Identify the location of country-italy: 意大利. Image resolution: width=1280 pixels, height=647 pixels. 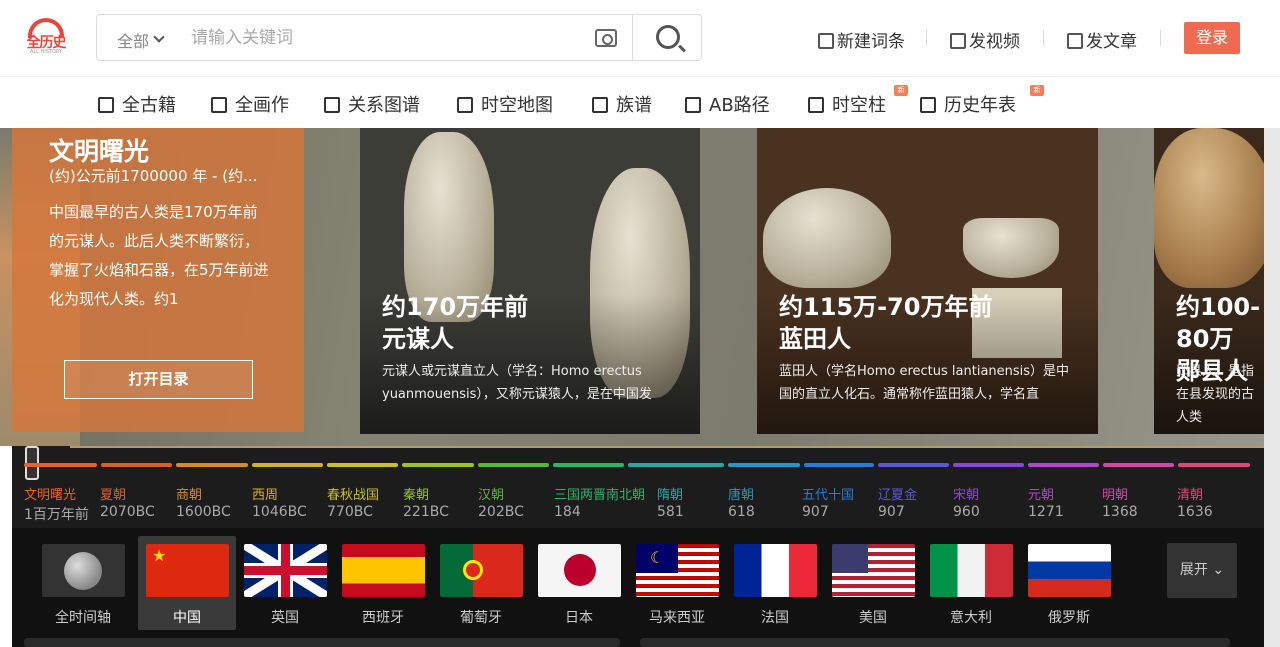
(971, 583).